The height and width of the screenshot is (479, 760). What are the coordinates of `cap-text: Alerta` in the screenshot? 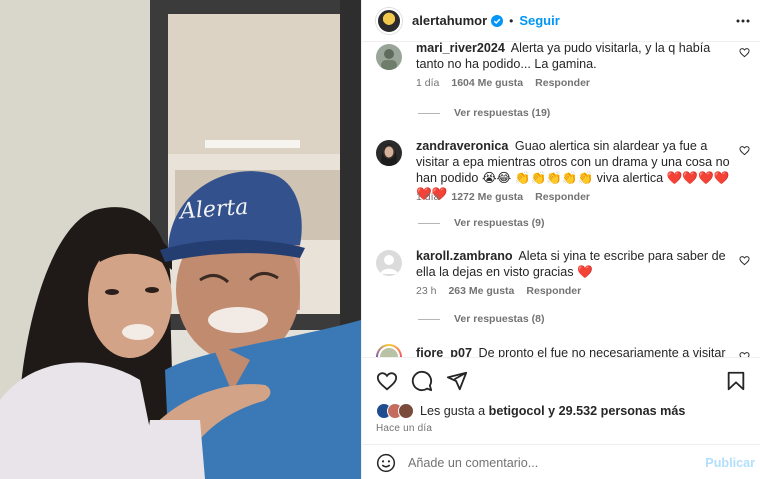 It's located at (213, 210).